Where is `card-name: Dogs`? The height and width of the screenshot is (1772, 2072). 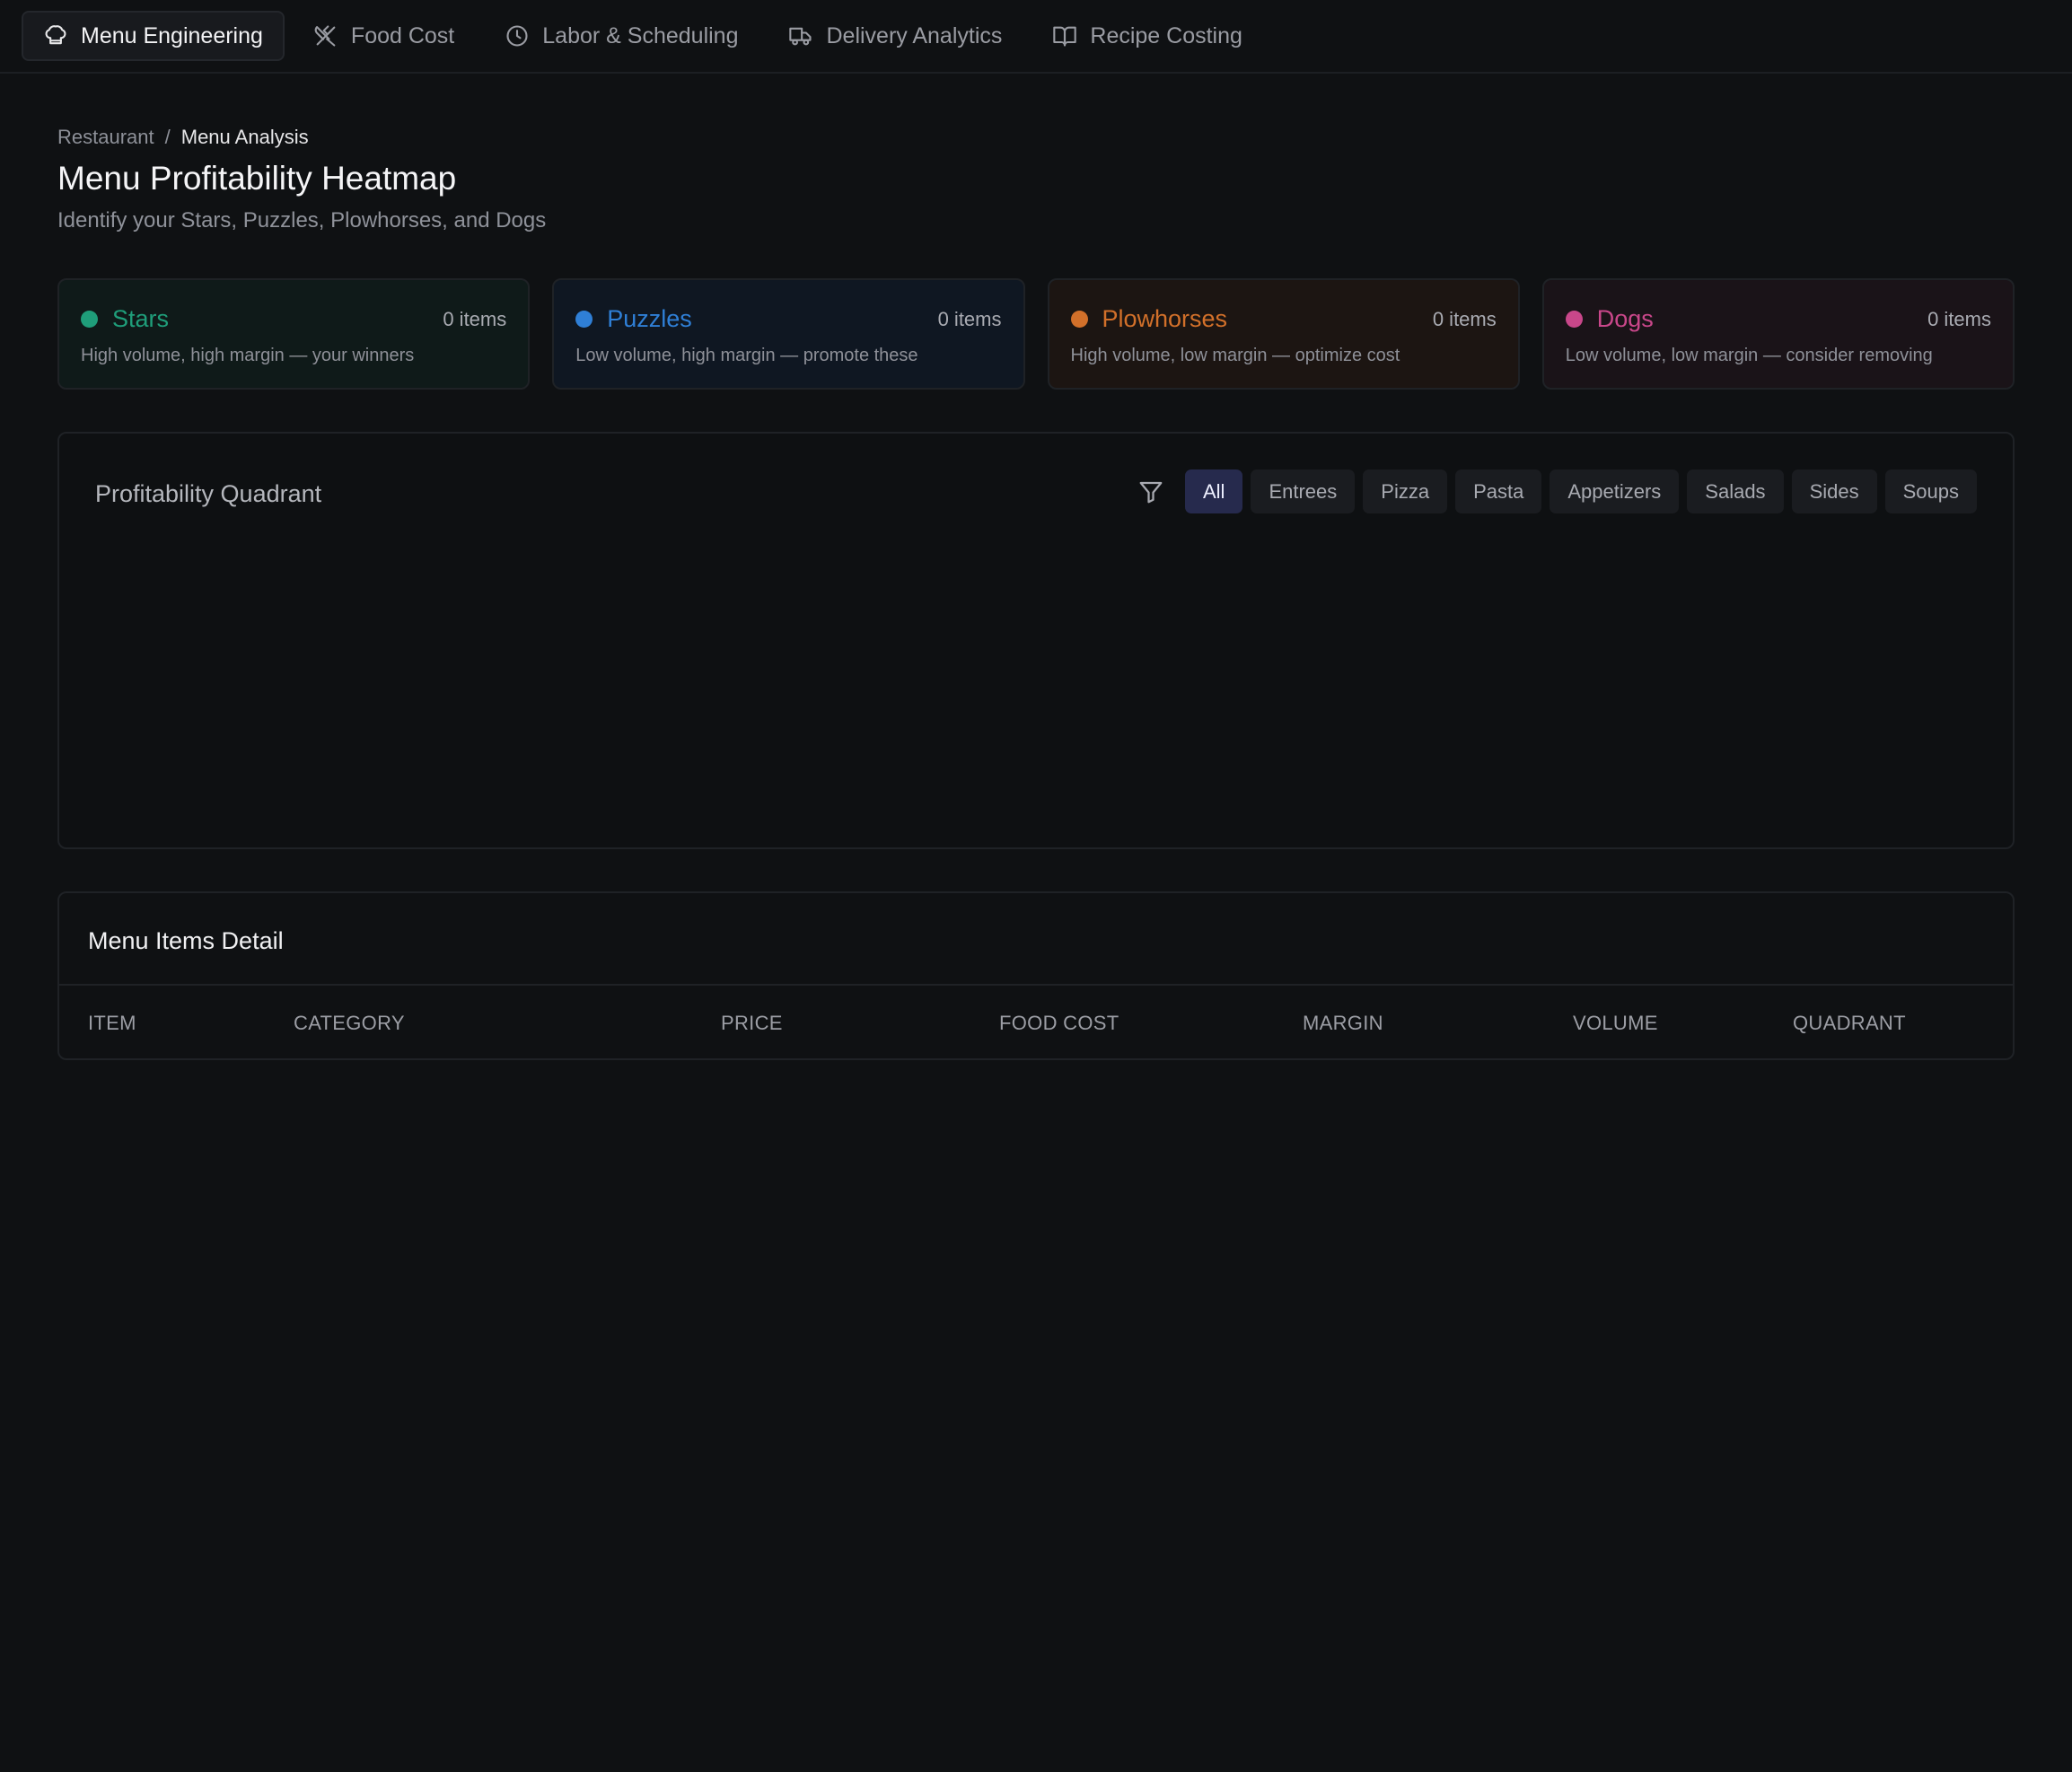 card-name: Dogs is located at coordinates (1625, 318).